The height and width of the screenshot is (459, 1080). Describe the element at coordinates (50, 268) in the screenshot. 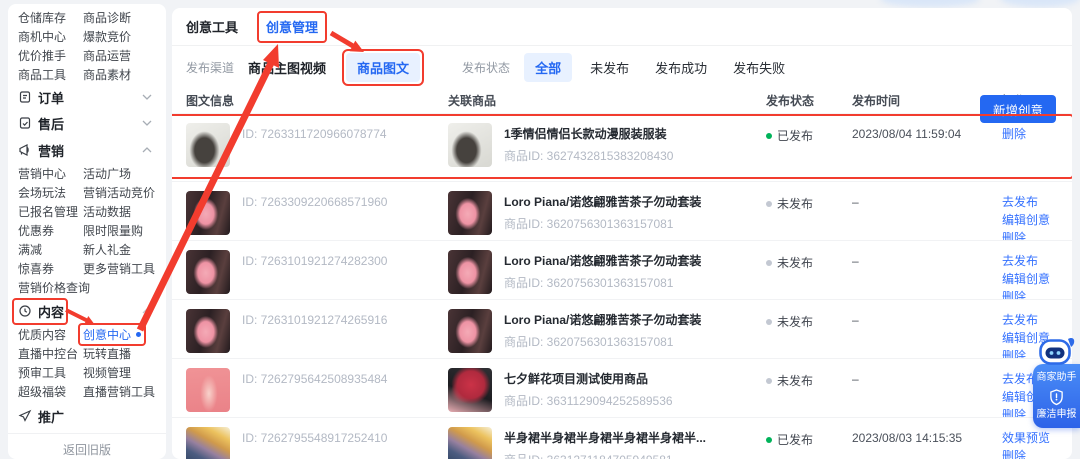

I see `sidebar-item-surprise-coupon: 惊喜券` at that location.